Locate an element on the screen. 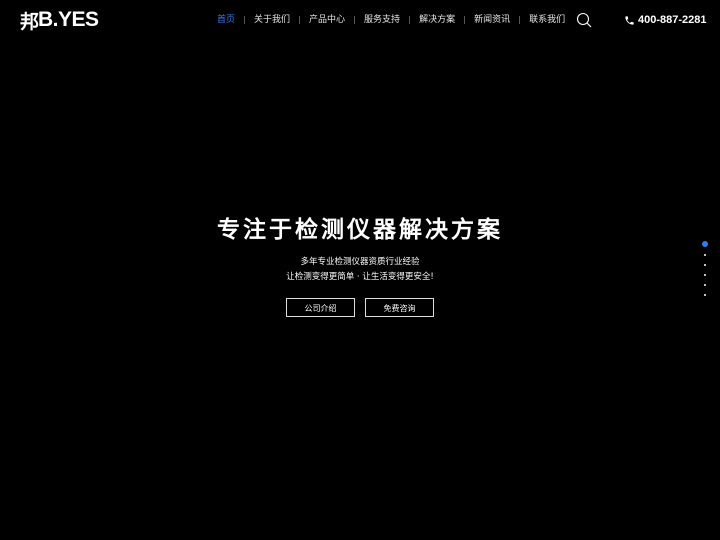 This screenshot has width=720, height=540. main-nav: 首页 关于我们 产品中心 服务支持 解决方案 新闻资讯 联系我们 is located at coordinates (391, 20).